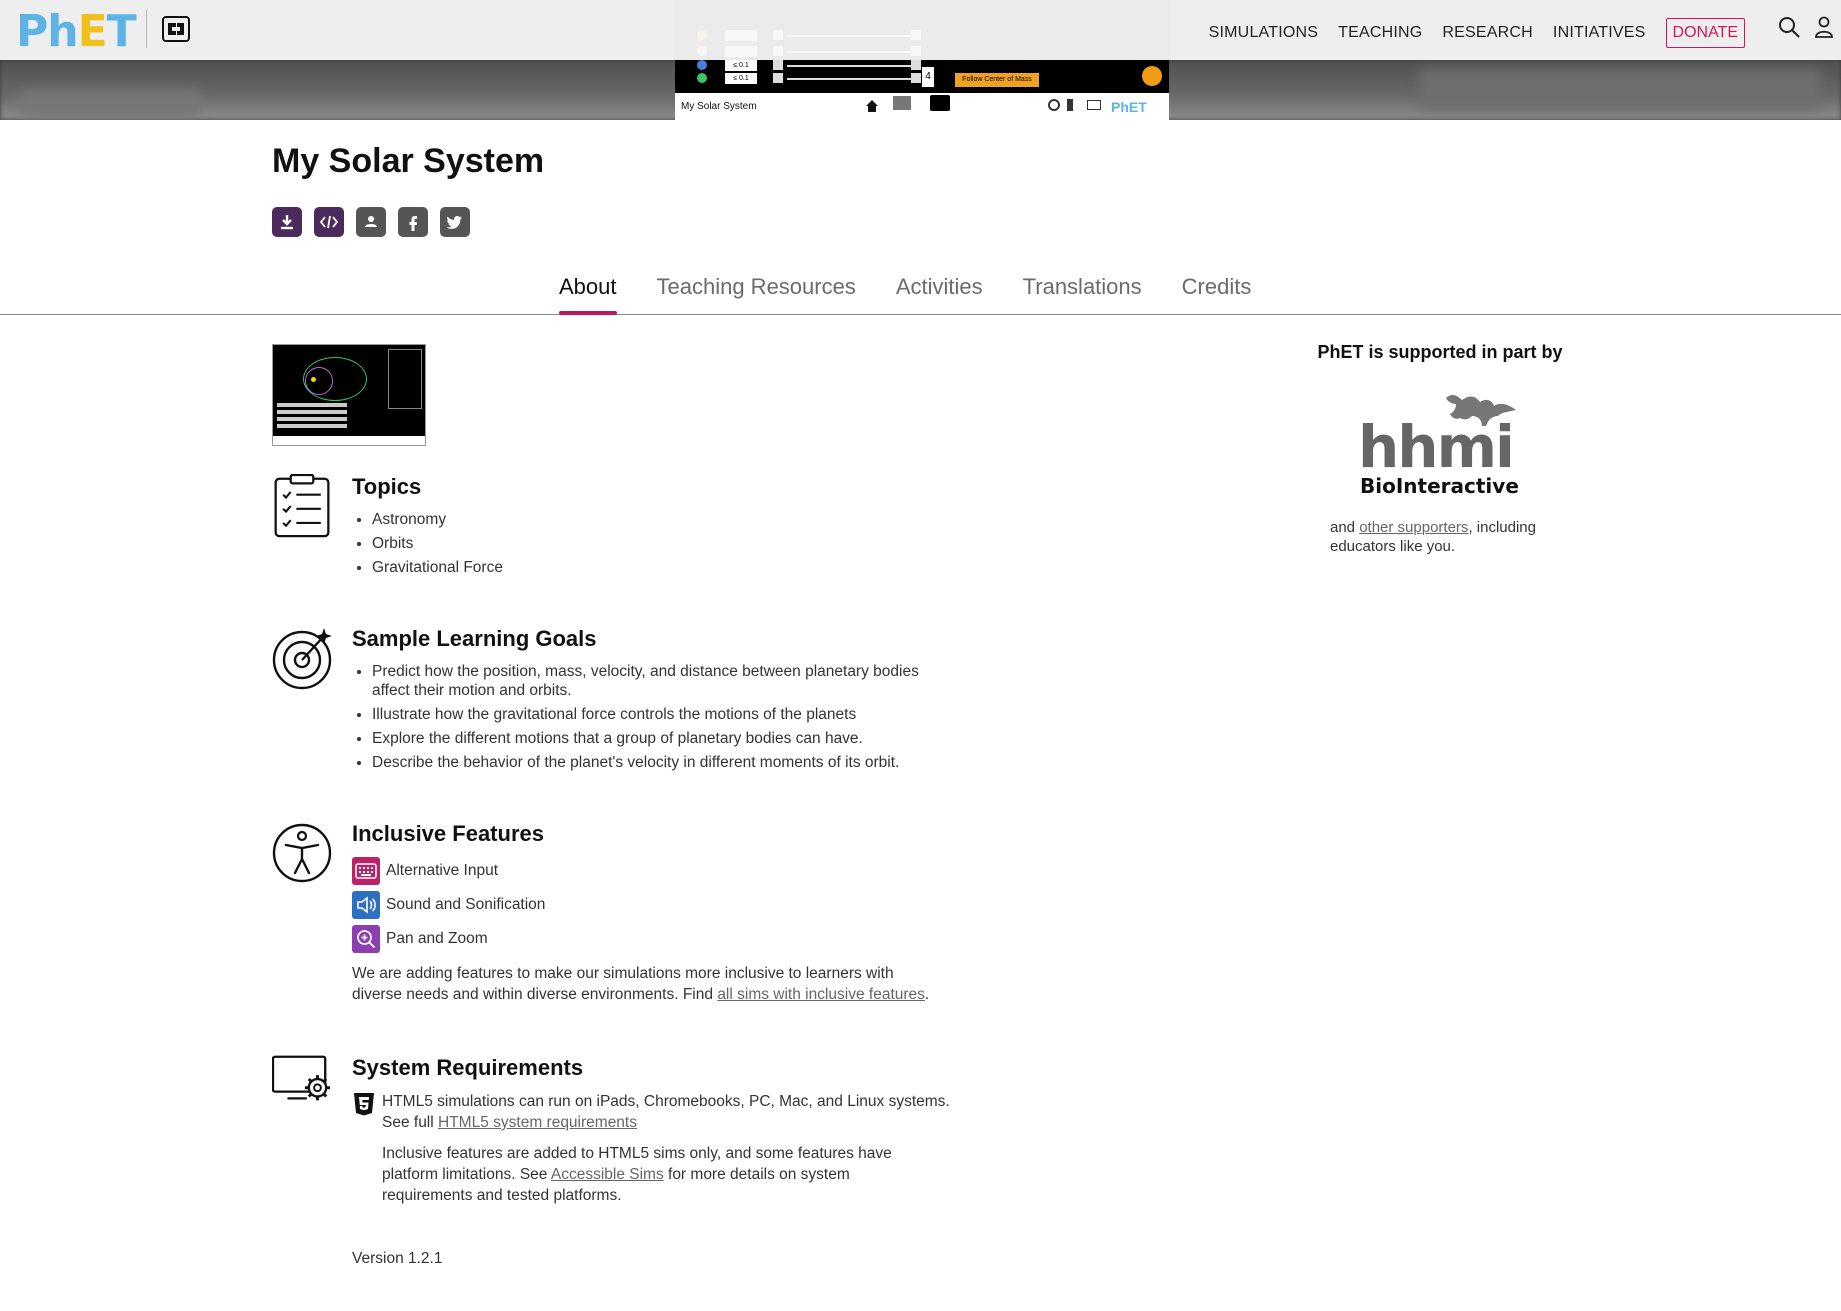 This screenshot has width=1841, height=1311. What do you see at coordinates (1413, 527) in the screenshot?
I see `other-supporters-link: other supporters` at bounding box center [1413, 527].